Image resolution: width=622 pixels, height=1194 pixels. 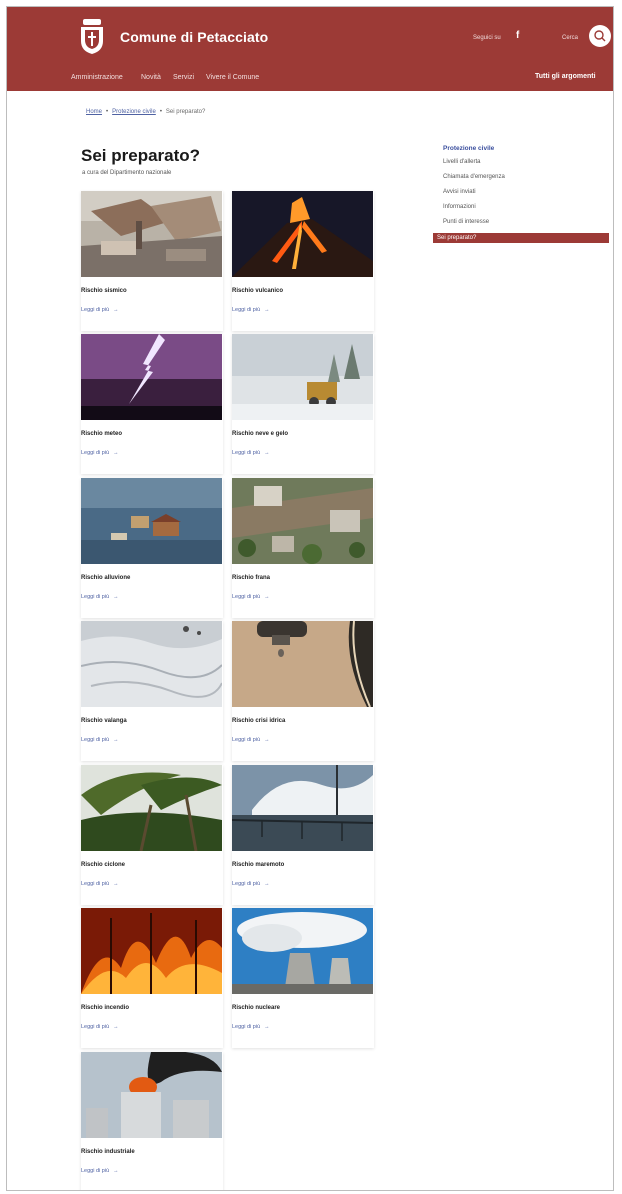 What do you see at coordinates (105, 1008) in the screenshot?
I see `card-title: Rischio incendio` at bounding box center [105, 1008].